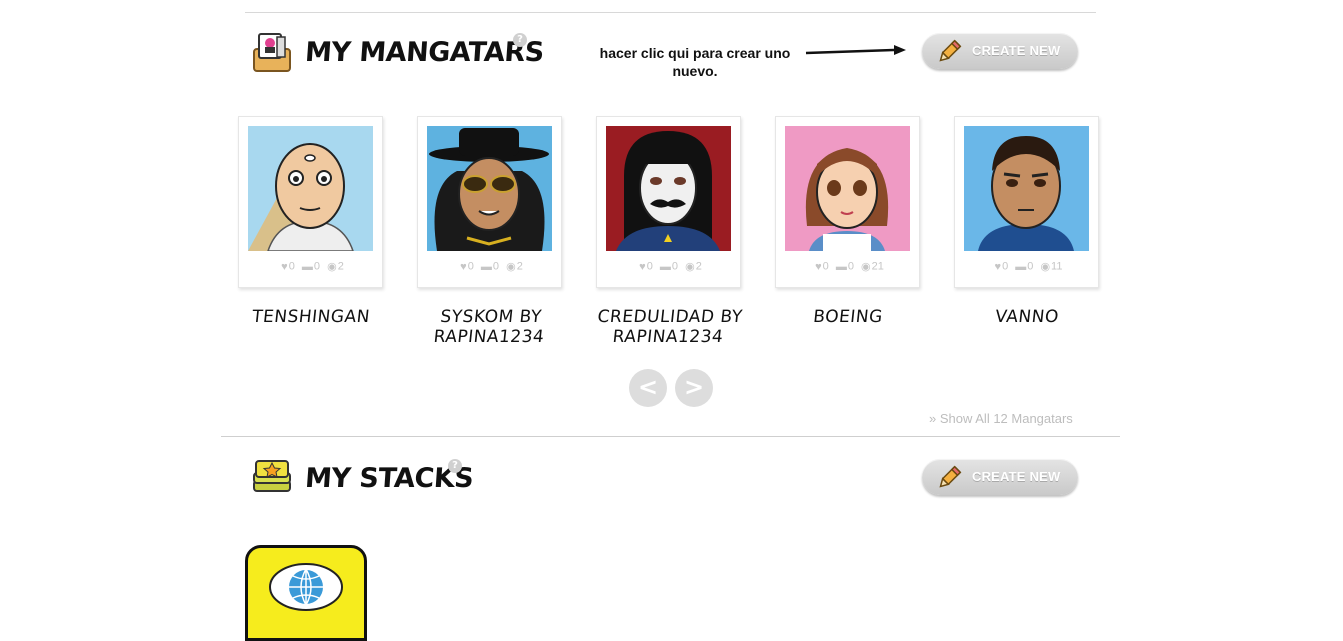  I want to click on create-stack-button: CREATE NEW, so click(1000, 477).